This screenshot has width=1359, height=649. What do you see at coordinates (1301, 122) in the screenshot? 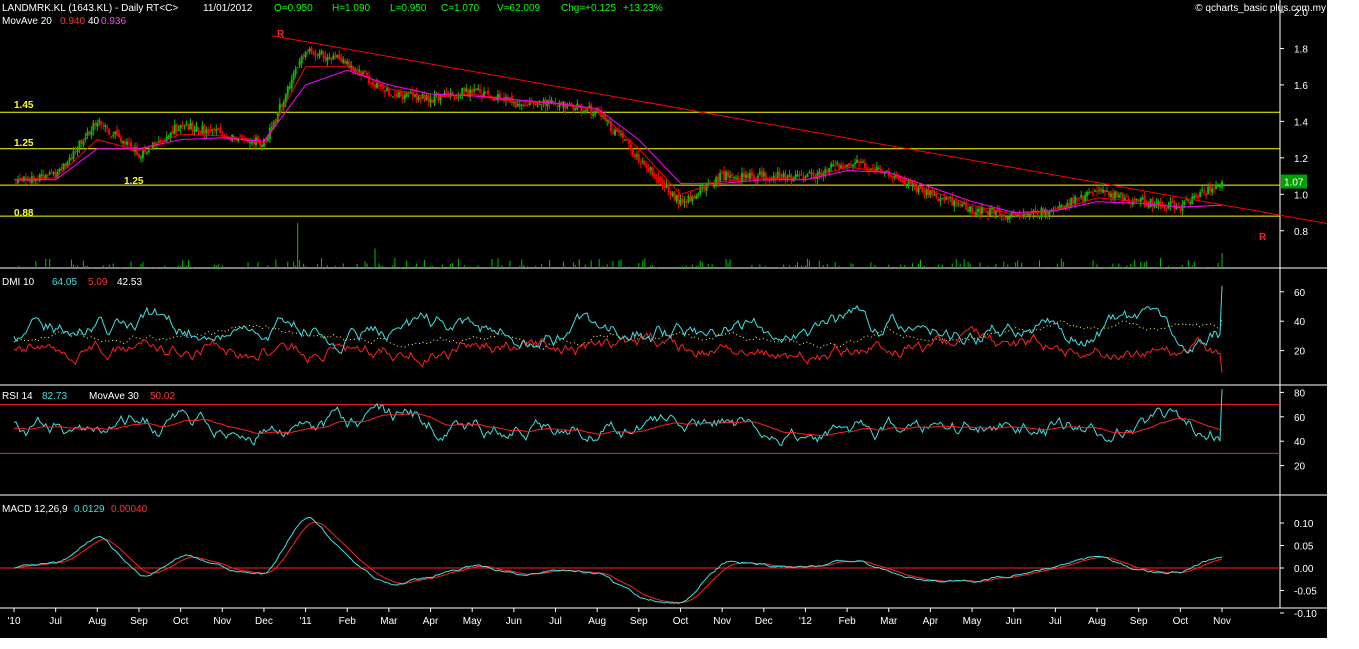
I see `y-tick-label: 1.4` at bounding box center [1301, 122].